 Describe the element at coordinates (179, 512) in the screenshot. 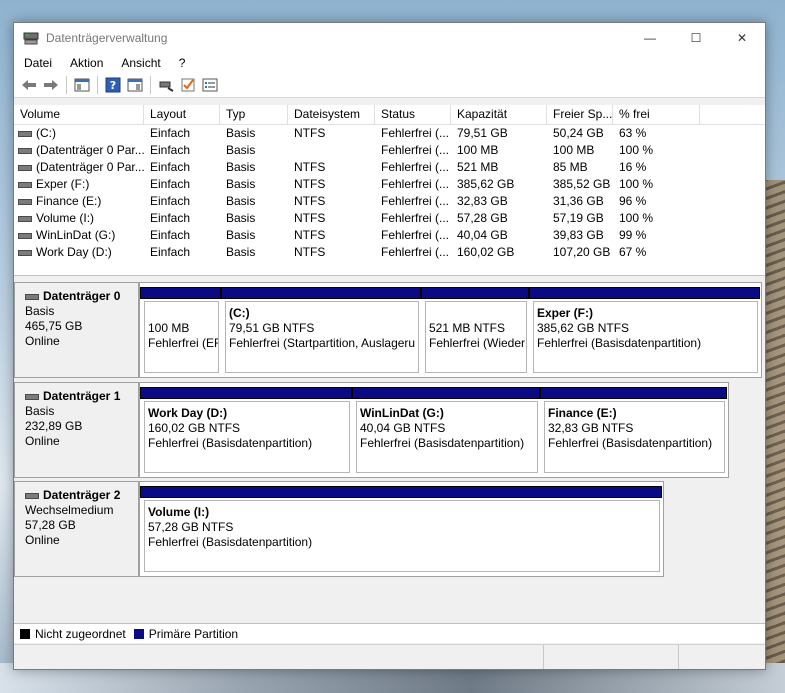

I see `partition-name: Volume (I:)` at that location.